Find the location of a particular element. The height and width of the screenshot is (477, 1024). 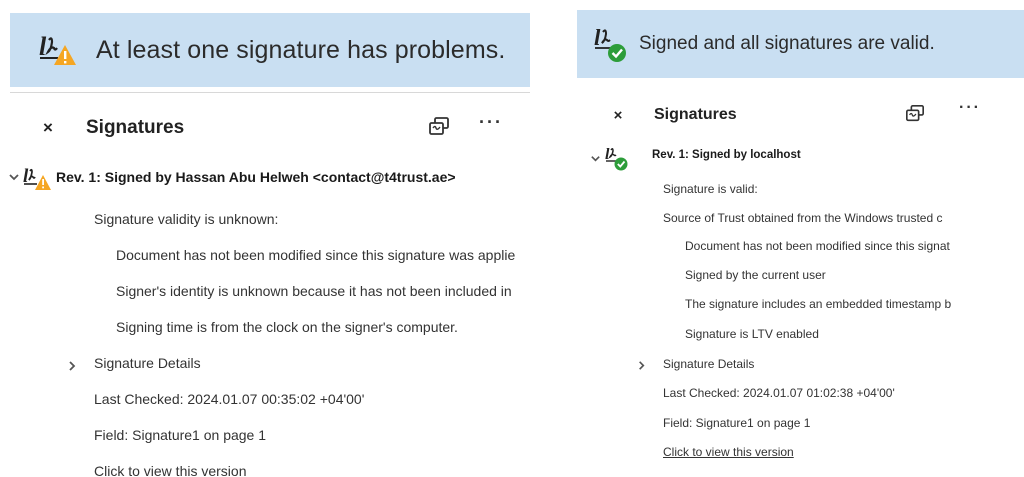

signature-status-text: Signature is valid: is located at coordinates (710, 189).